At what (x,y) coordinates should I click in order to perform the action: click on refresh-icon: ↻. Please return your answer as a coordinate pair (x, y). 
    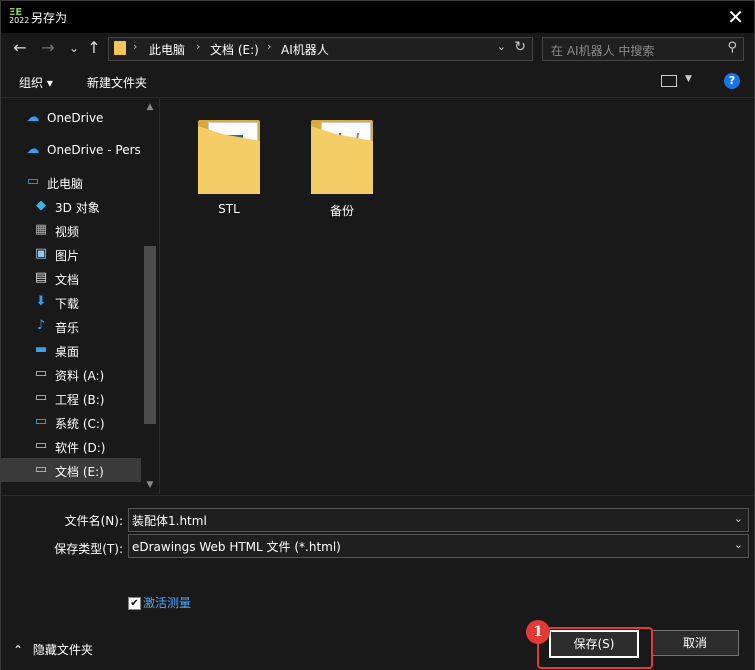
    Looking at the image, I should click on (520, 47).